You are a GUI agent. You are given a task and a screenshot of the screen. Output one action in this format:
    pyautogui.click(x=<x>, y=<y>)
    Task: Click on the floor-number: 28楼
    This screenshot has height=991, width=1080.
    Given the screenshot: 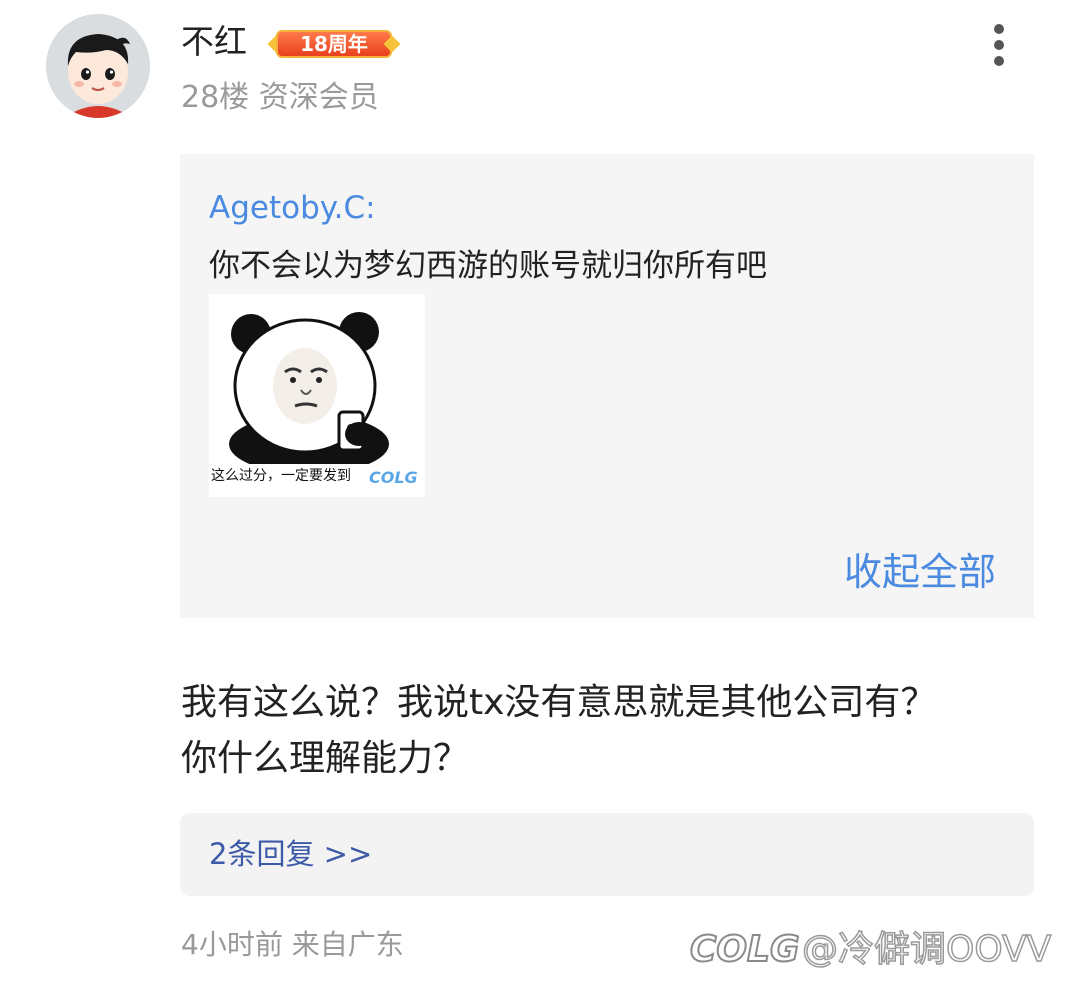 What is the action you would take?
    pyautogui.click(x=215, y=97)
    